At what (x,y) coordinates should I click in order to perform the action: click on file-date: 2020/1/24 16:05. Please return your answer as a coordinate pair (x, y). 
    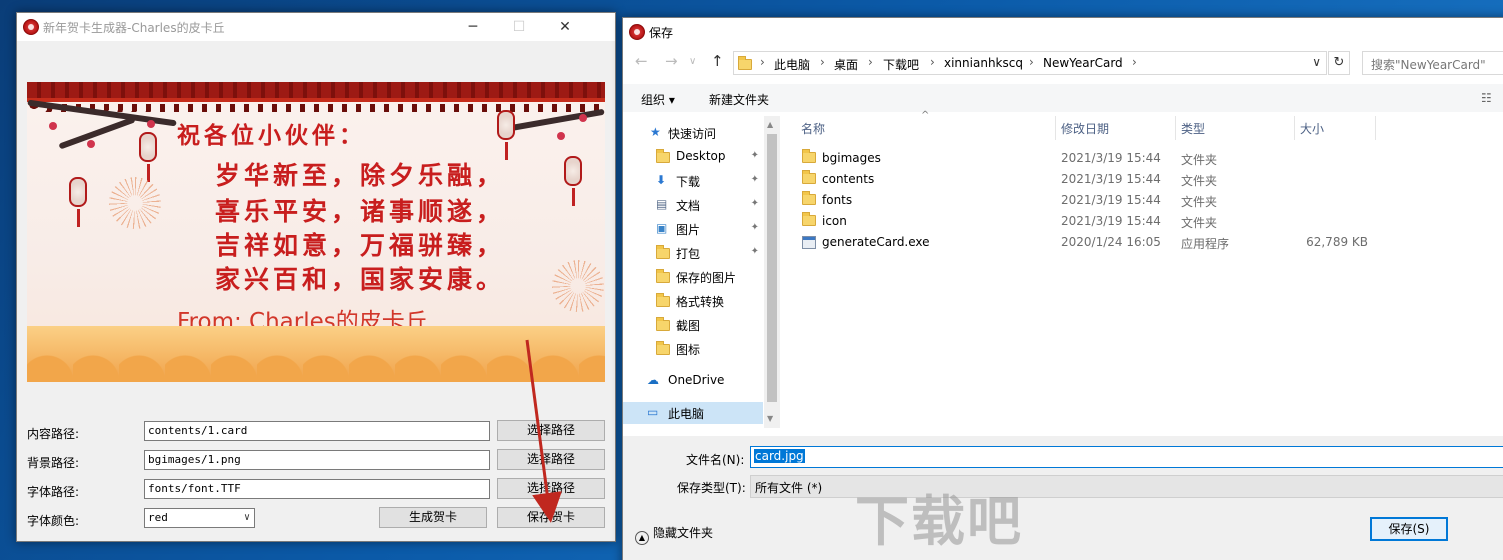
    Looking at the image, I should click on (1111, 242).